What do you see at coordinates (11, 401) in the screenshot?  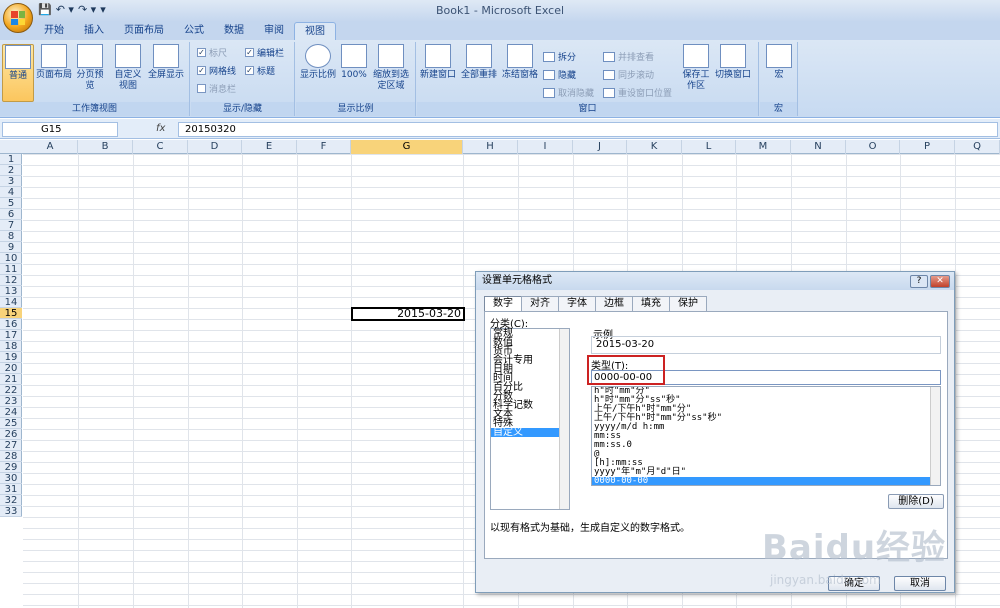 I see `row-header-23: 23` at bounding box center [11, 401].